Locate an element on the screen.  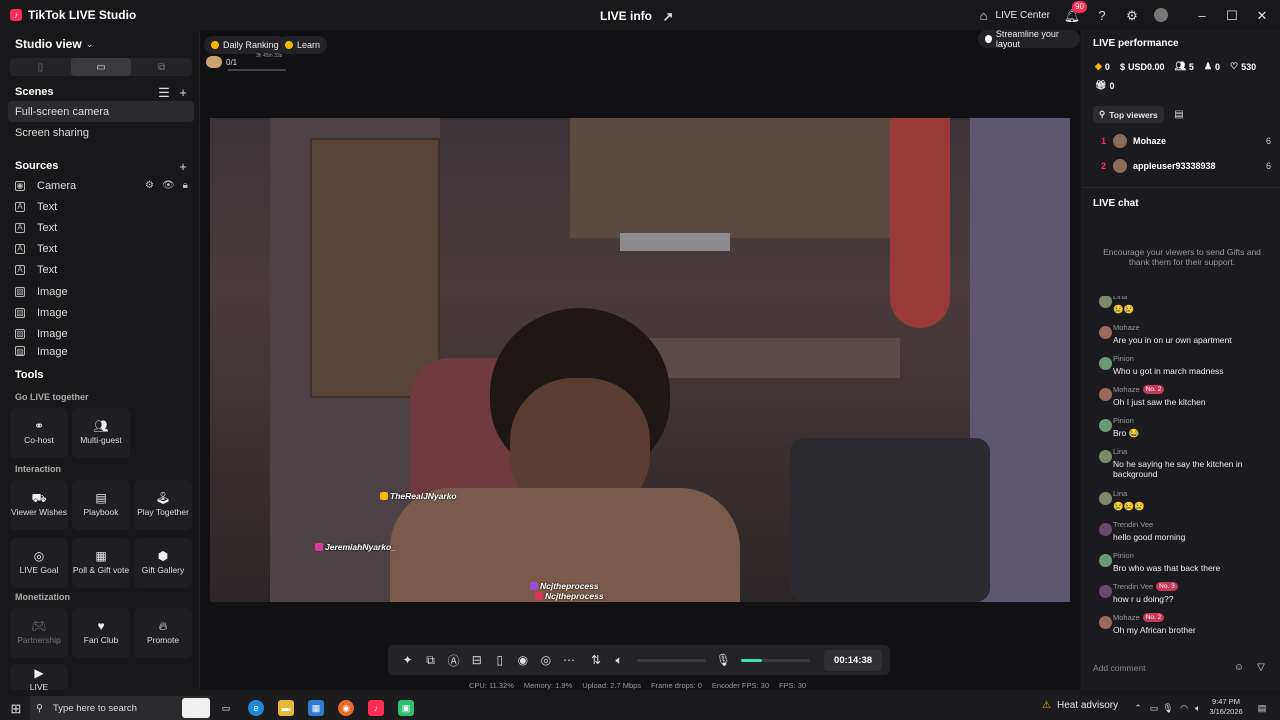
top-viewers-tab: ⚲ Top viewers is located at coordinates (1128, 114).